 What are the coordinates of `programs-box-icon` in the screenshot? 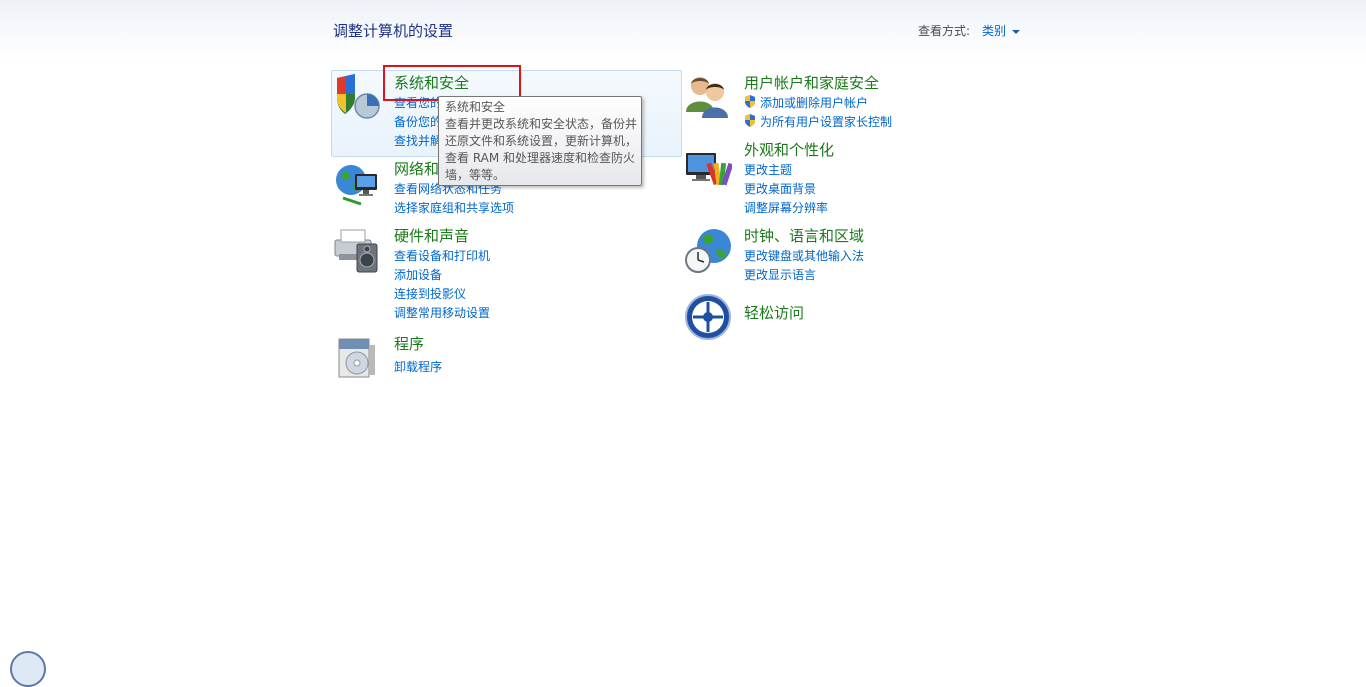 It's located at (357, 357).